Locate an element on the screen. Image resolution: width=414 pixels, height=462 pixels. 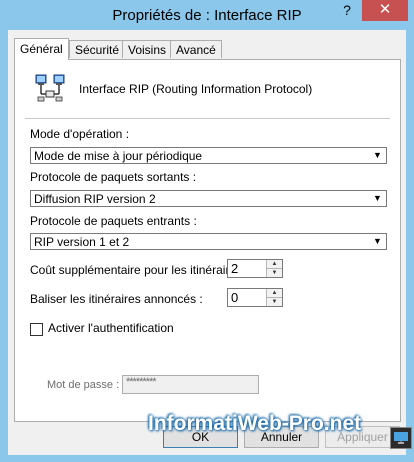
tab-security: Sécurité is located at coordinates (97, 49).